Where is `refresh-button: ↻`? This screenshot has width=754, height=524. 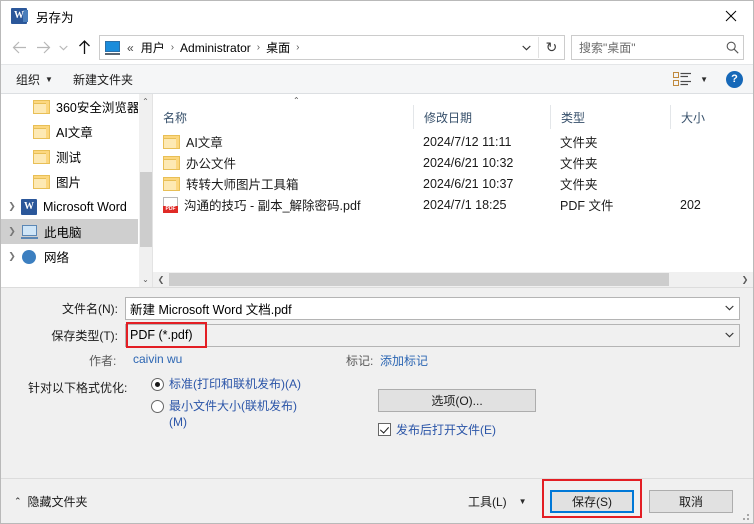
refresh-button: ↻ is located at coordinates (551, 47).